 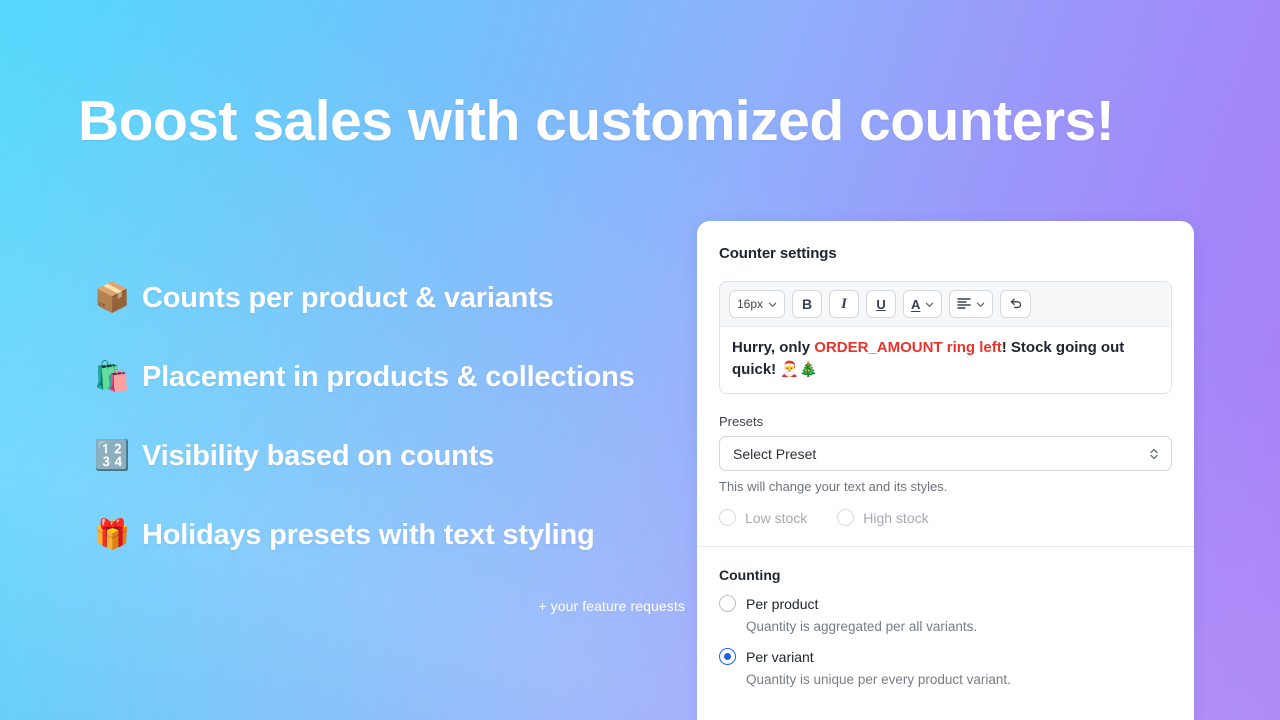 What do you see at coordinates (945, 656) in the screenshot?
I see `counting-option-row: Per variant` at bounding box center [945, 656].